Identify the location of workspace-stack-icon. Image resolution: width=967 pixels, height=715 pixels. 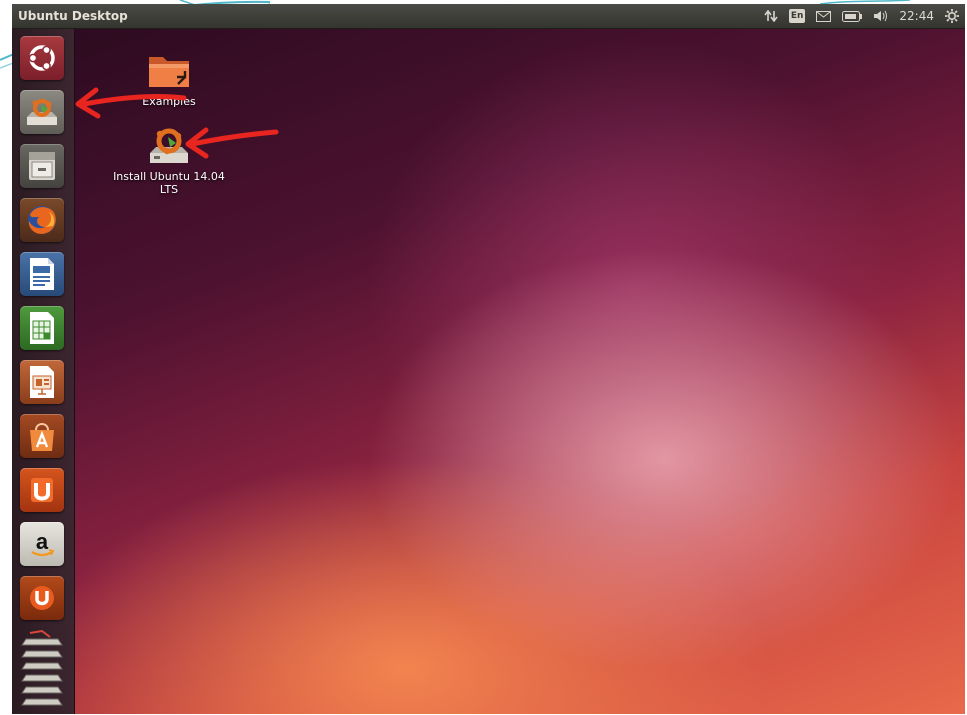
(42, 667).